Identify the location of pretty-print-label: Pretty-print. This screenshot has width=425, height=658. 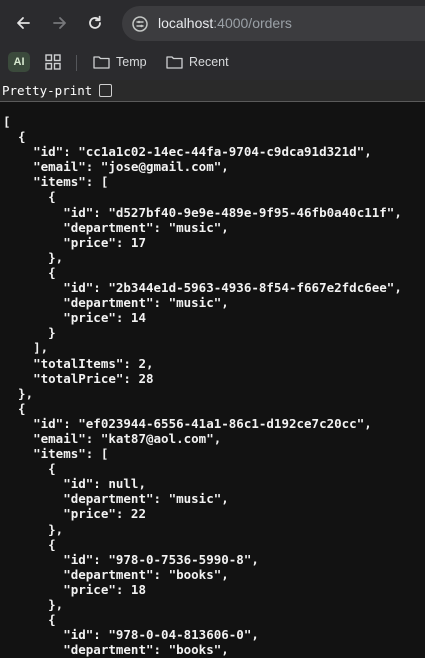
(47, 90).